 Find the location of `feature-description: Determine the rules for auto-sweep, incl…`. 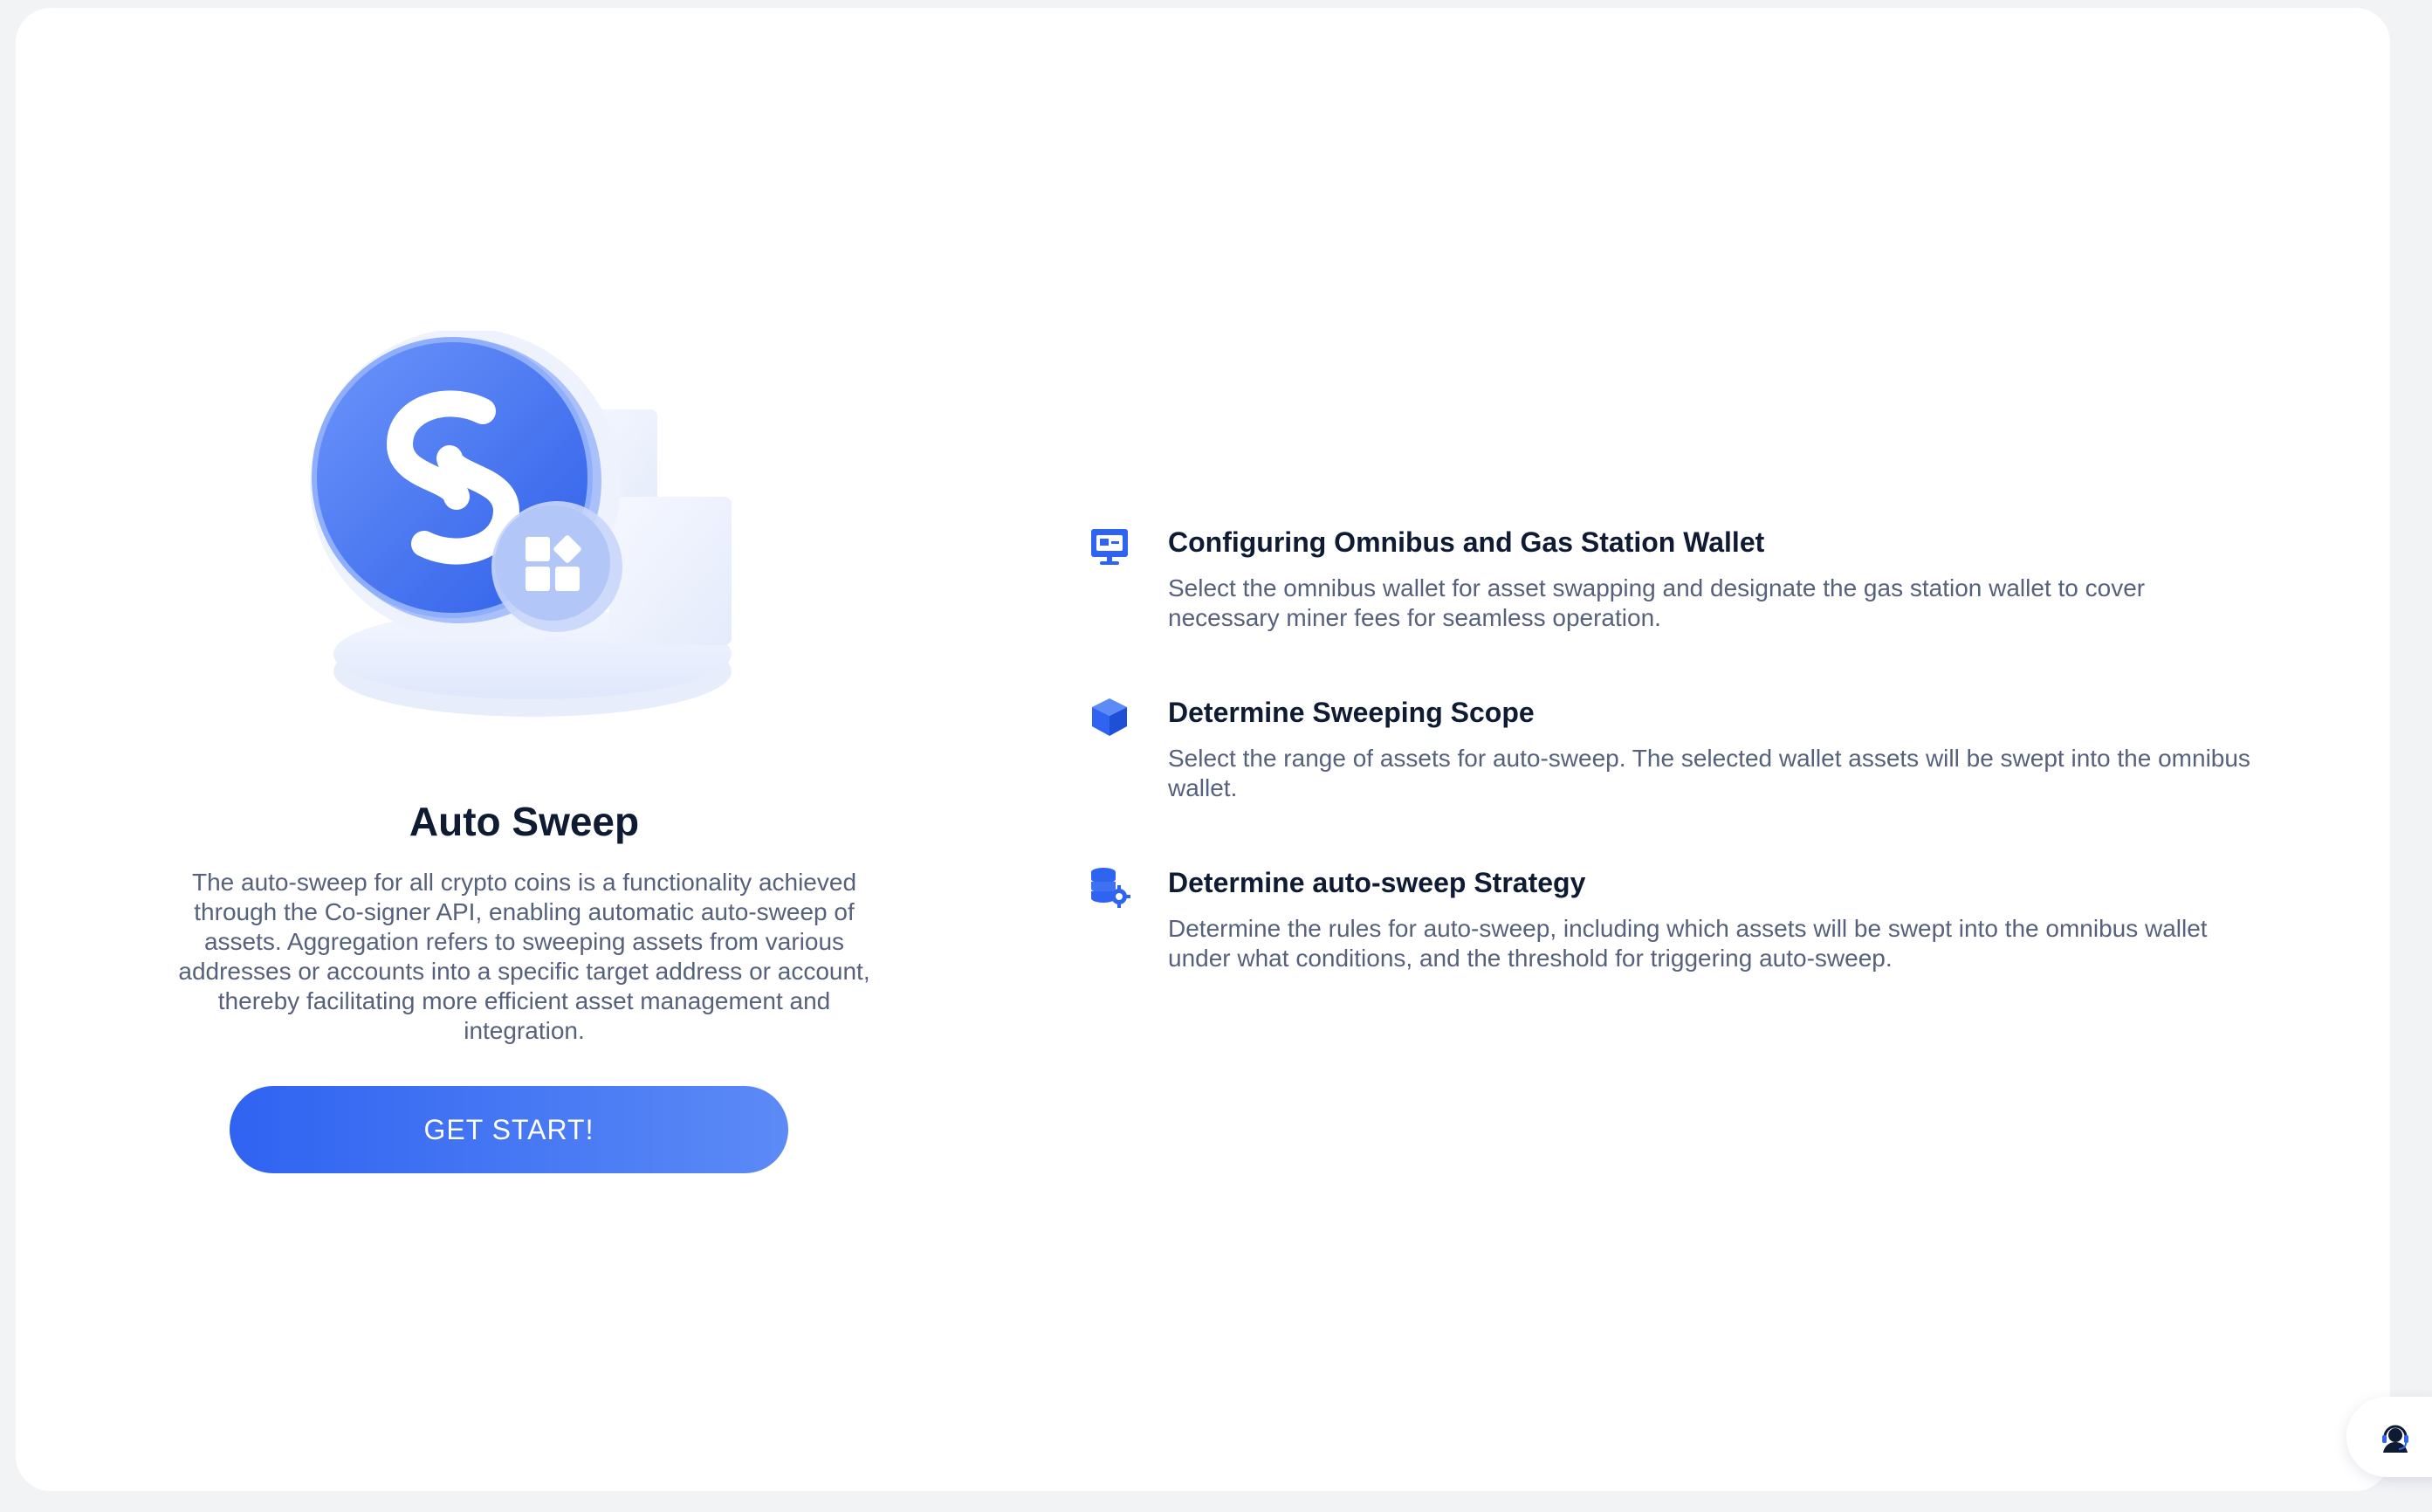

feature-description: Determine the rules for auto-sweep, incl… is located at coordinates (1688, 943).